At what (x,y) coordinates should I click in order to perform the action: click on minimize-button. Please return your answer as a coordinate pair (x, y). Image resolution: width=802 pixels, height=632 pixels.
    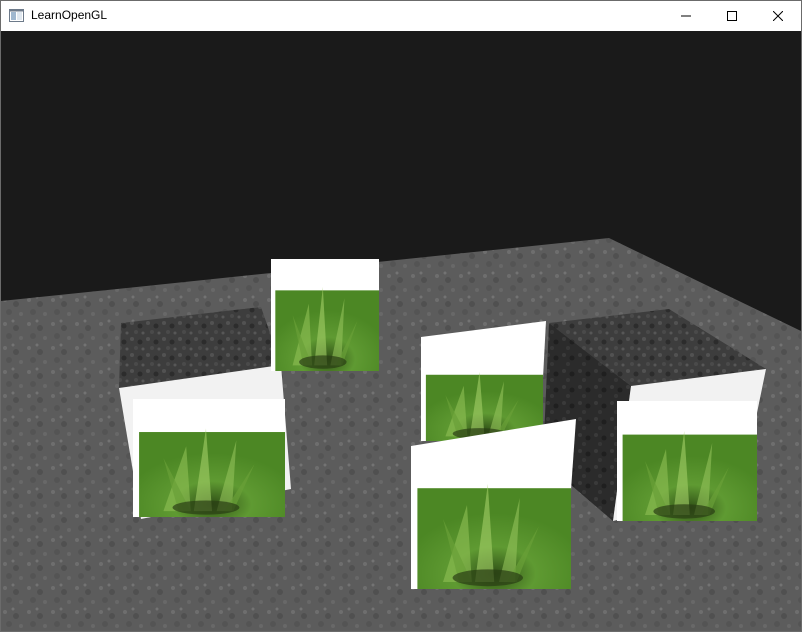
    Looking at the image, I should click on (686, 16).